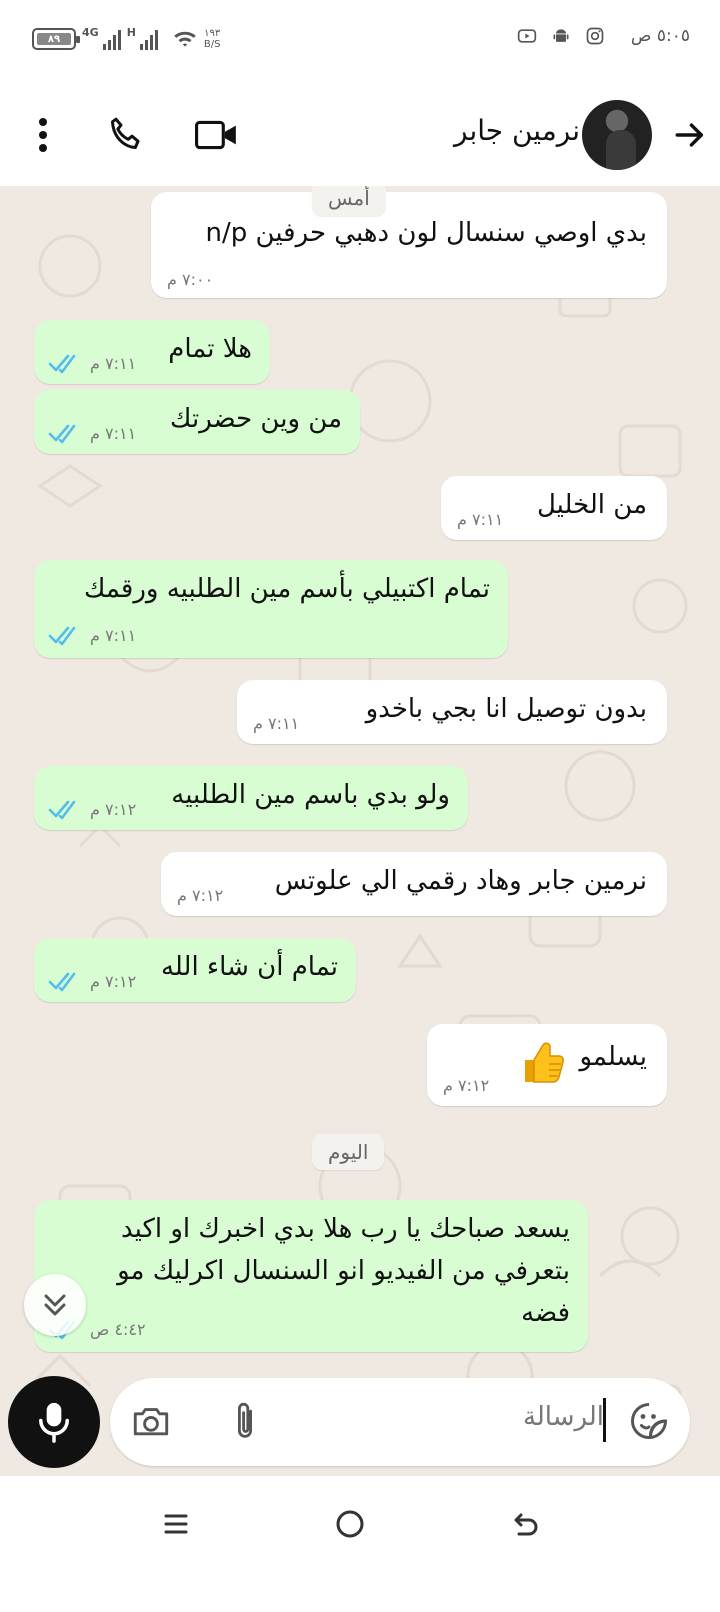  I want to click on message-bubble-outgoing: ولو بدي باسم مين الطلبيه ٧:١٢ م, so click(251, 798).